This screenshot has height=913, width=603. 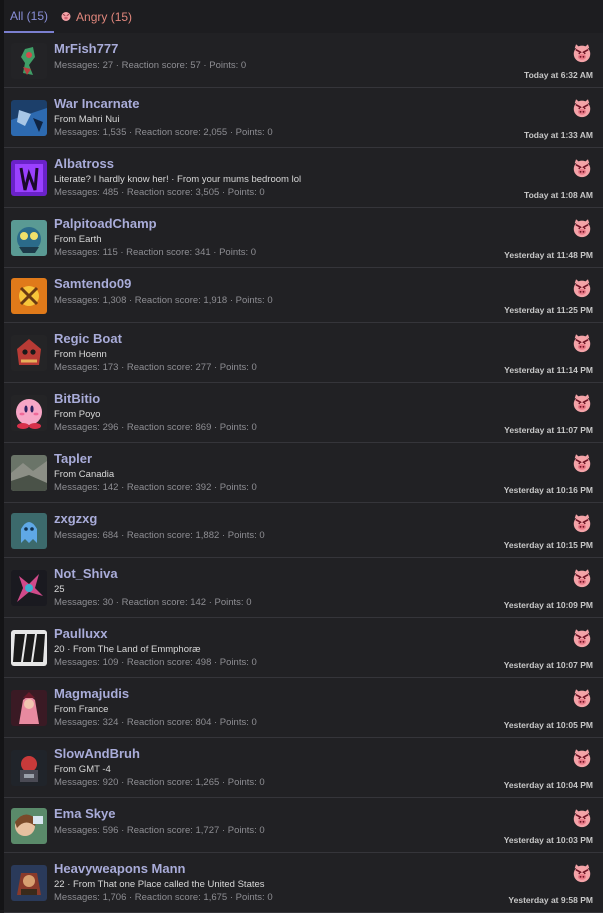 I want to click on reaction-timestamp: Yesterday at 11:48 PM, so click(x=548, y=255).